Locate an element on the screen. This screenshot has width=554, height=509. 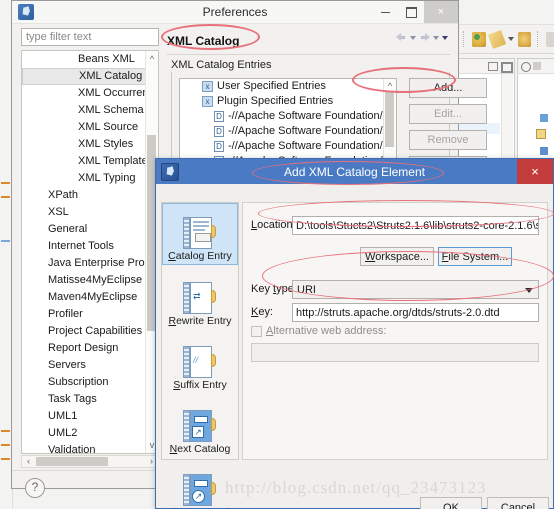
grid-icon is located at coordinates (537, 66).